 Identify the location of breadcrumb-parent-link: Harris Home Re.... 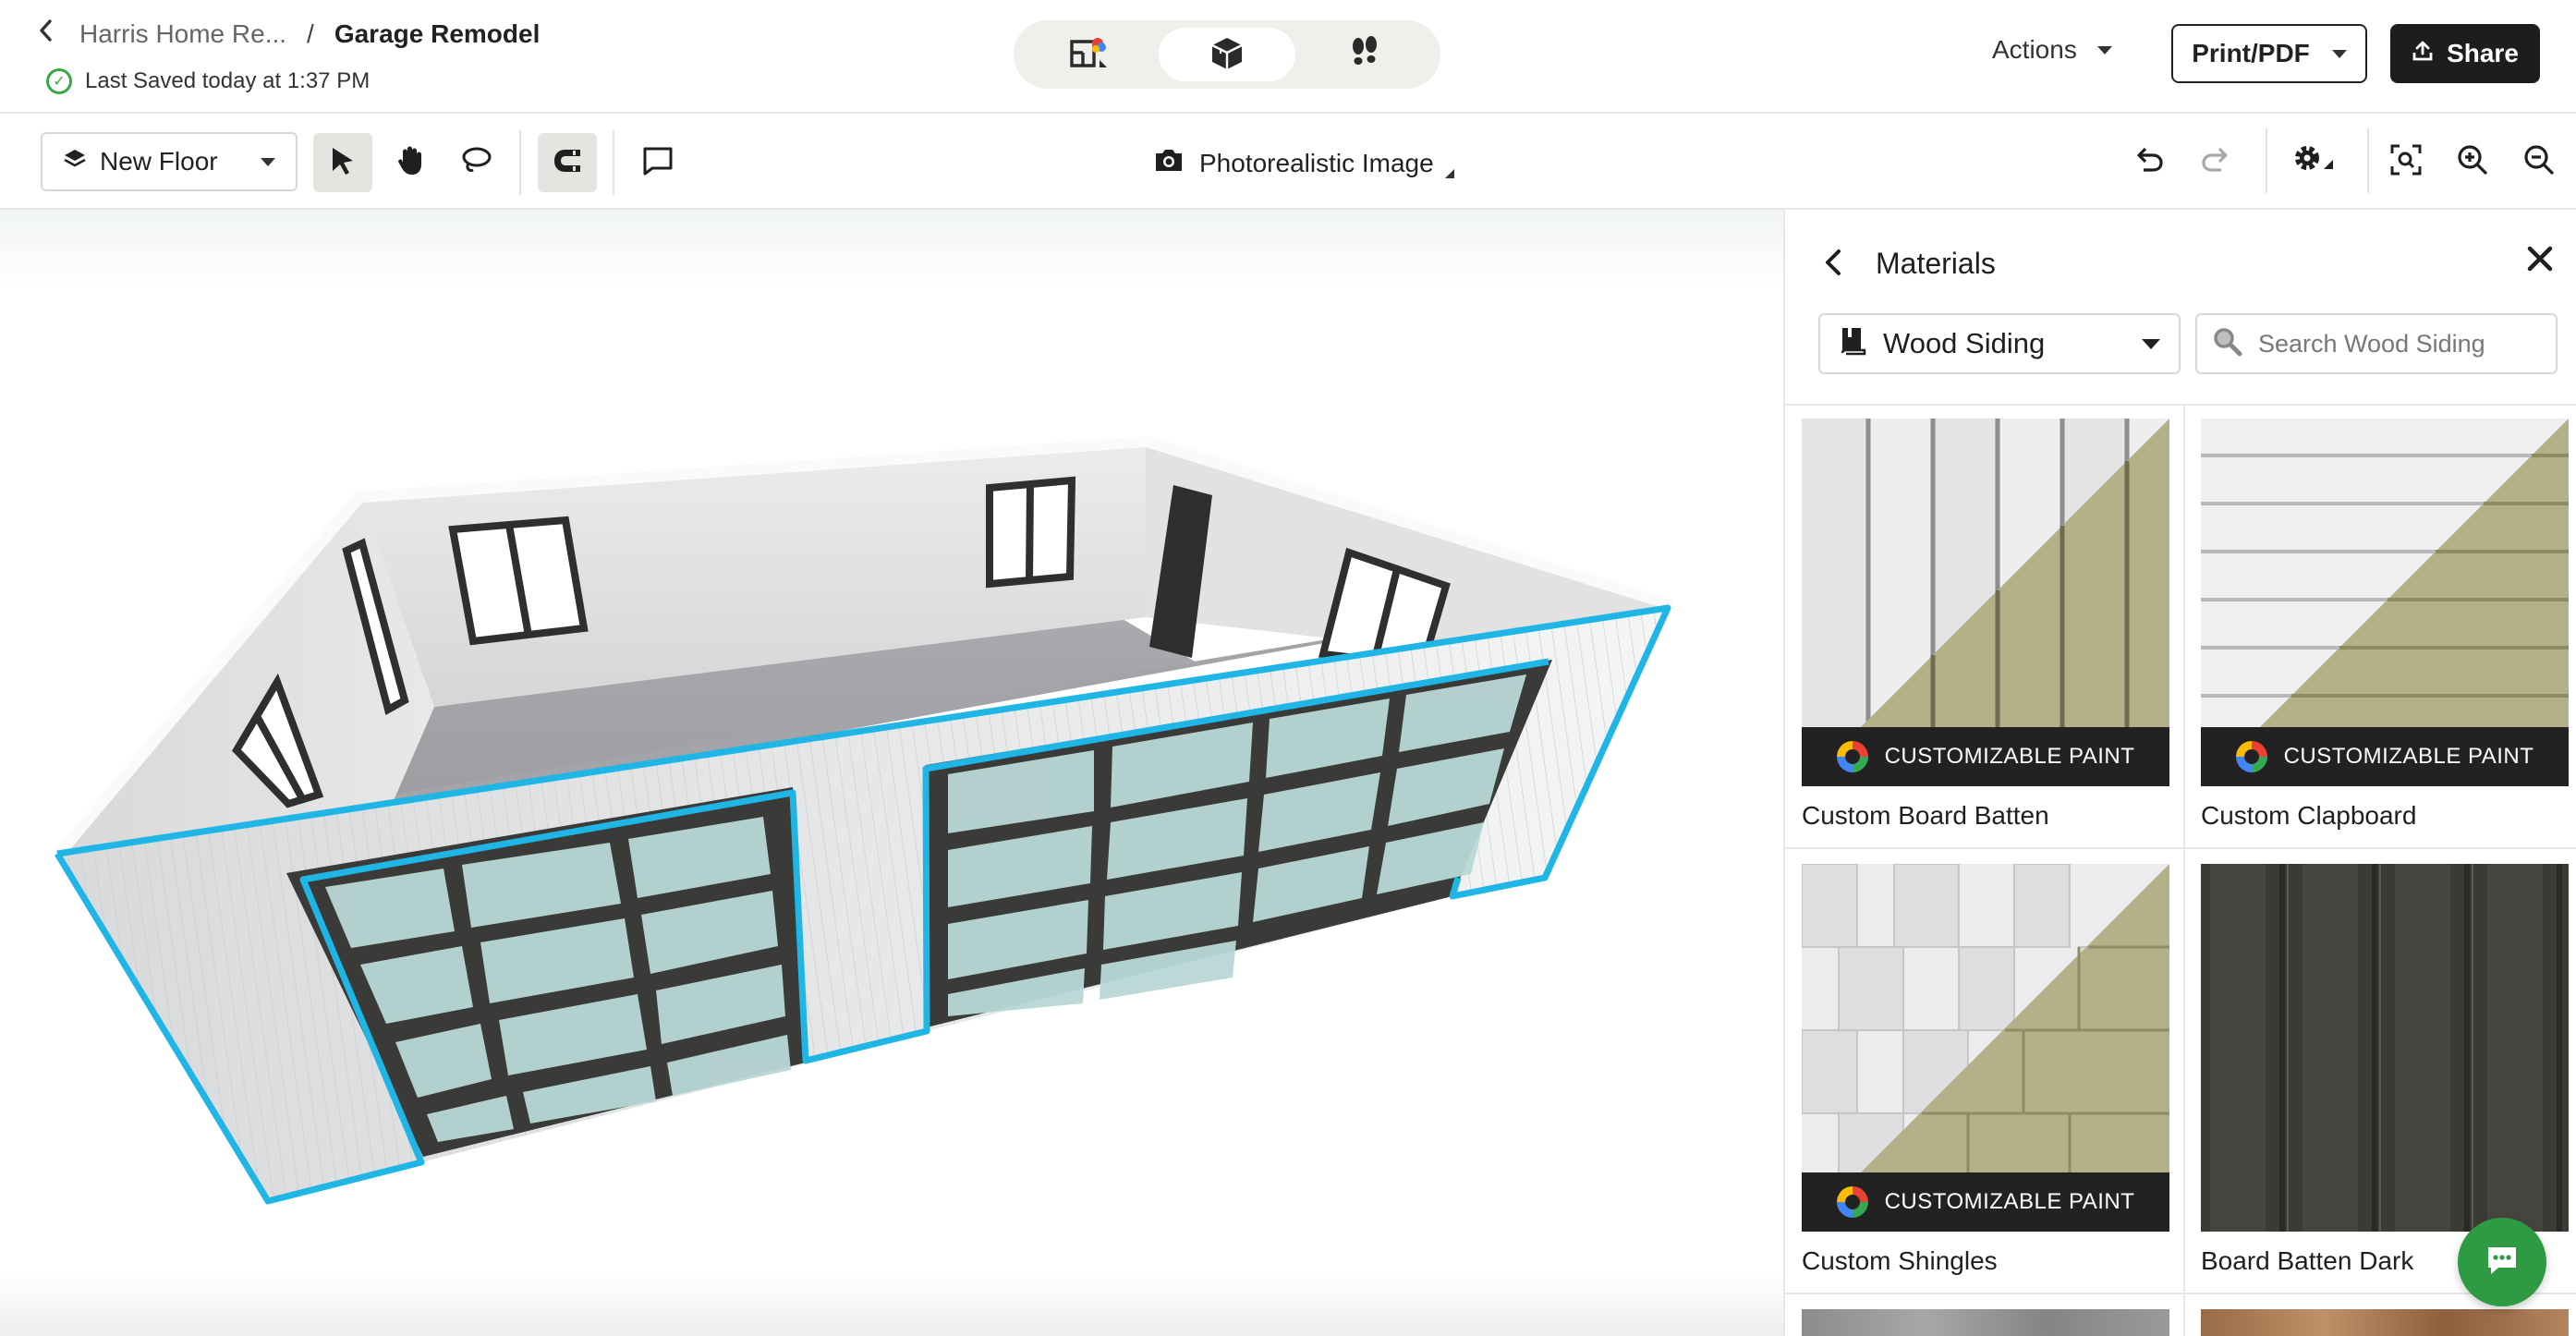
(182, 34).